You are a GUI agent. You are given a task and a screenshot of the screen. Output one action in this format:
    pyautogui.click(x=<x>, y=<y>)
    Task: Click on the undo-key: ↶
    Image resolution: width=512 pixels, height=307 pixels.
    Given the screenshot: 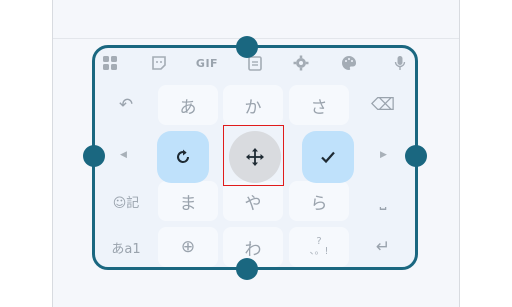 What is the action you would take?
    pyautogui.click(x=126, y=105)
    